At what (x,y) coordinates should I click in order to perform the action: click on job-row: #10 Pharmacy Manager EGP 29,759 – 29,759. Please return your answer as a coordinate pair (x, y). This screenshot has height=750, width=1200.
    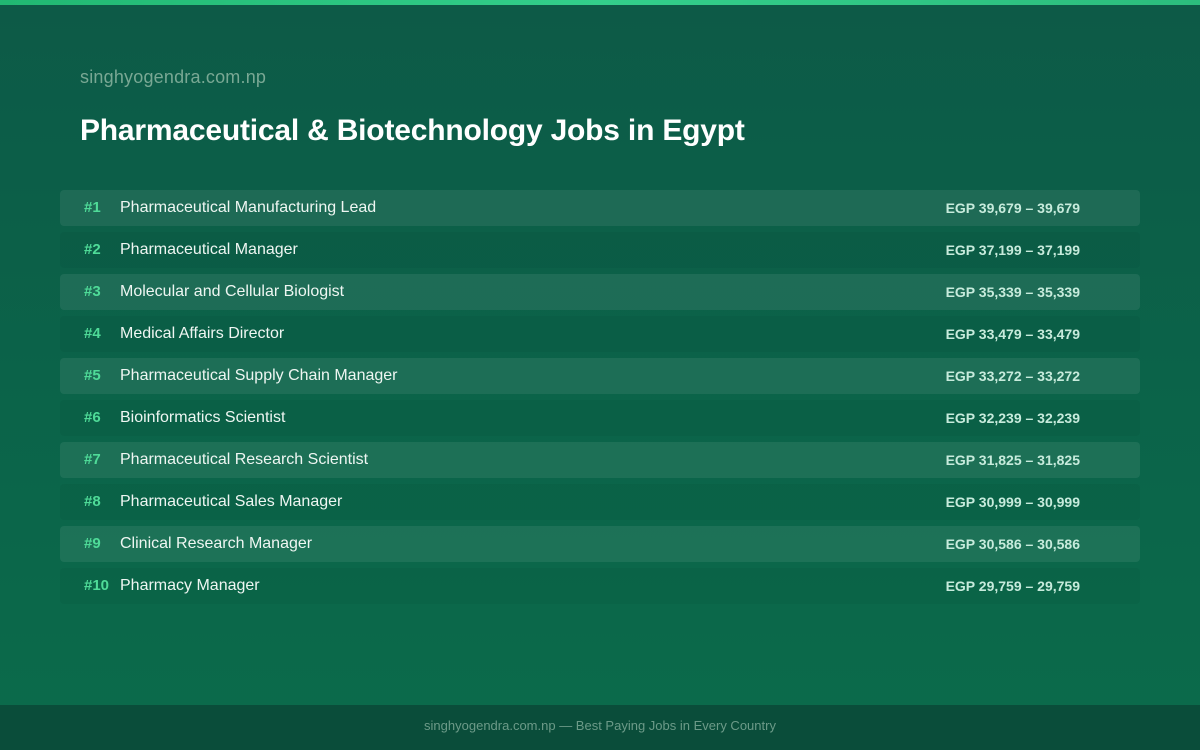
    Looking at the image, I should click on (600, 586).